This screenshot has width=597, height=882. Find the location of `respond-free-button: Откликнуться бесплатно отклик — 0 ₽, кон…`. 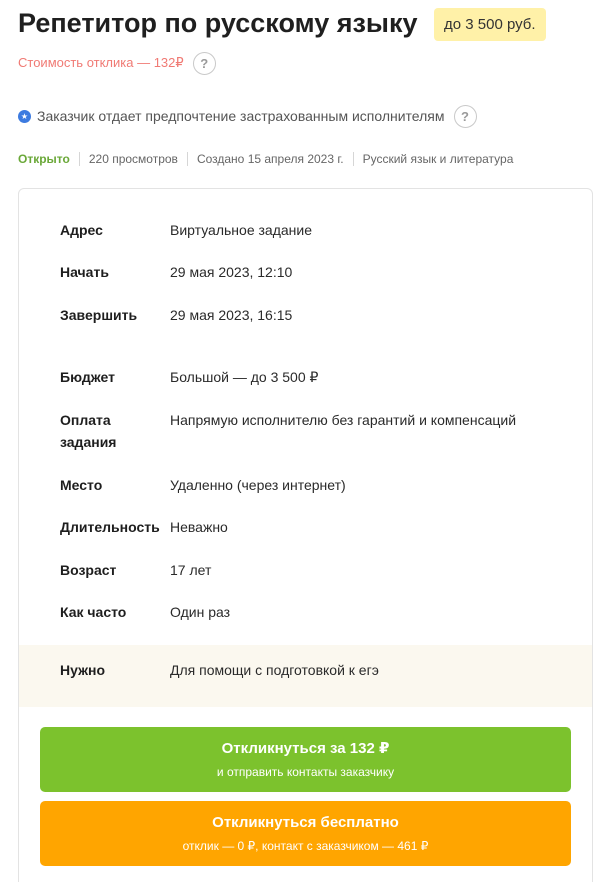

respond-free-button: Откликнуться бесплатно отклик — 0 ₽, кон… is located at coordinates (305, 833).